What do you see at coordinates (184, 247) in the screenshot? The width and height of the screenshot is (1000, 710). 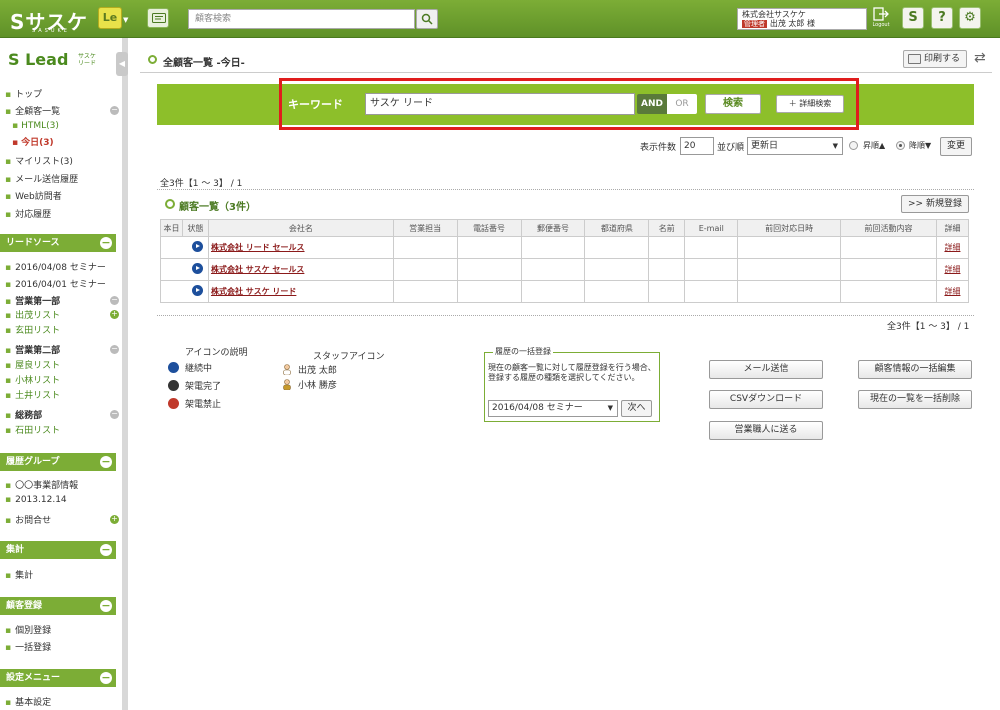 I see `status-cell` at bounding box center [184, 247].